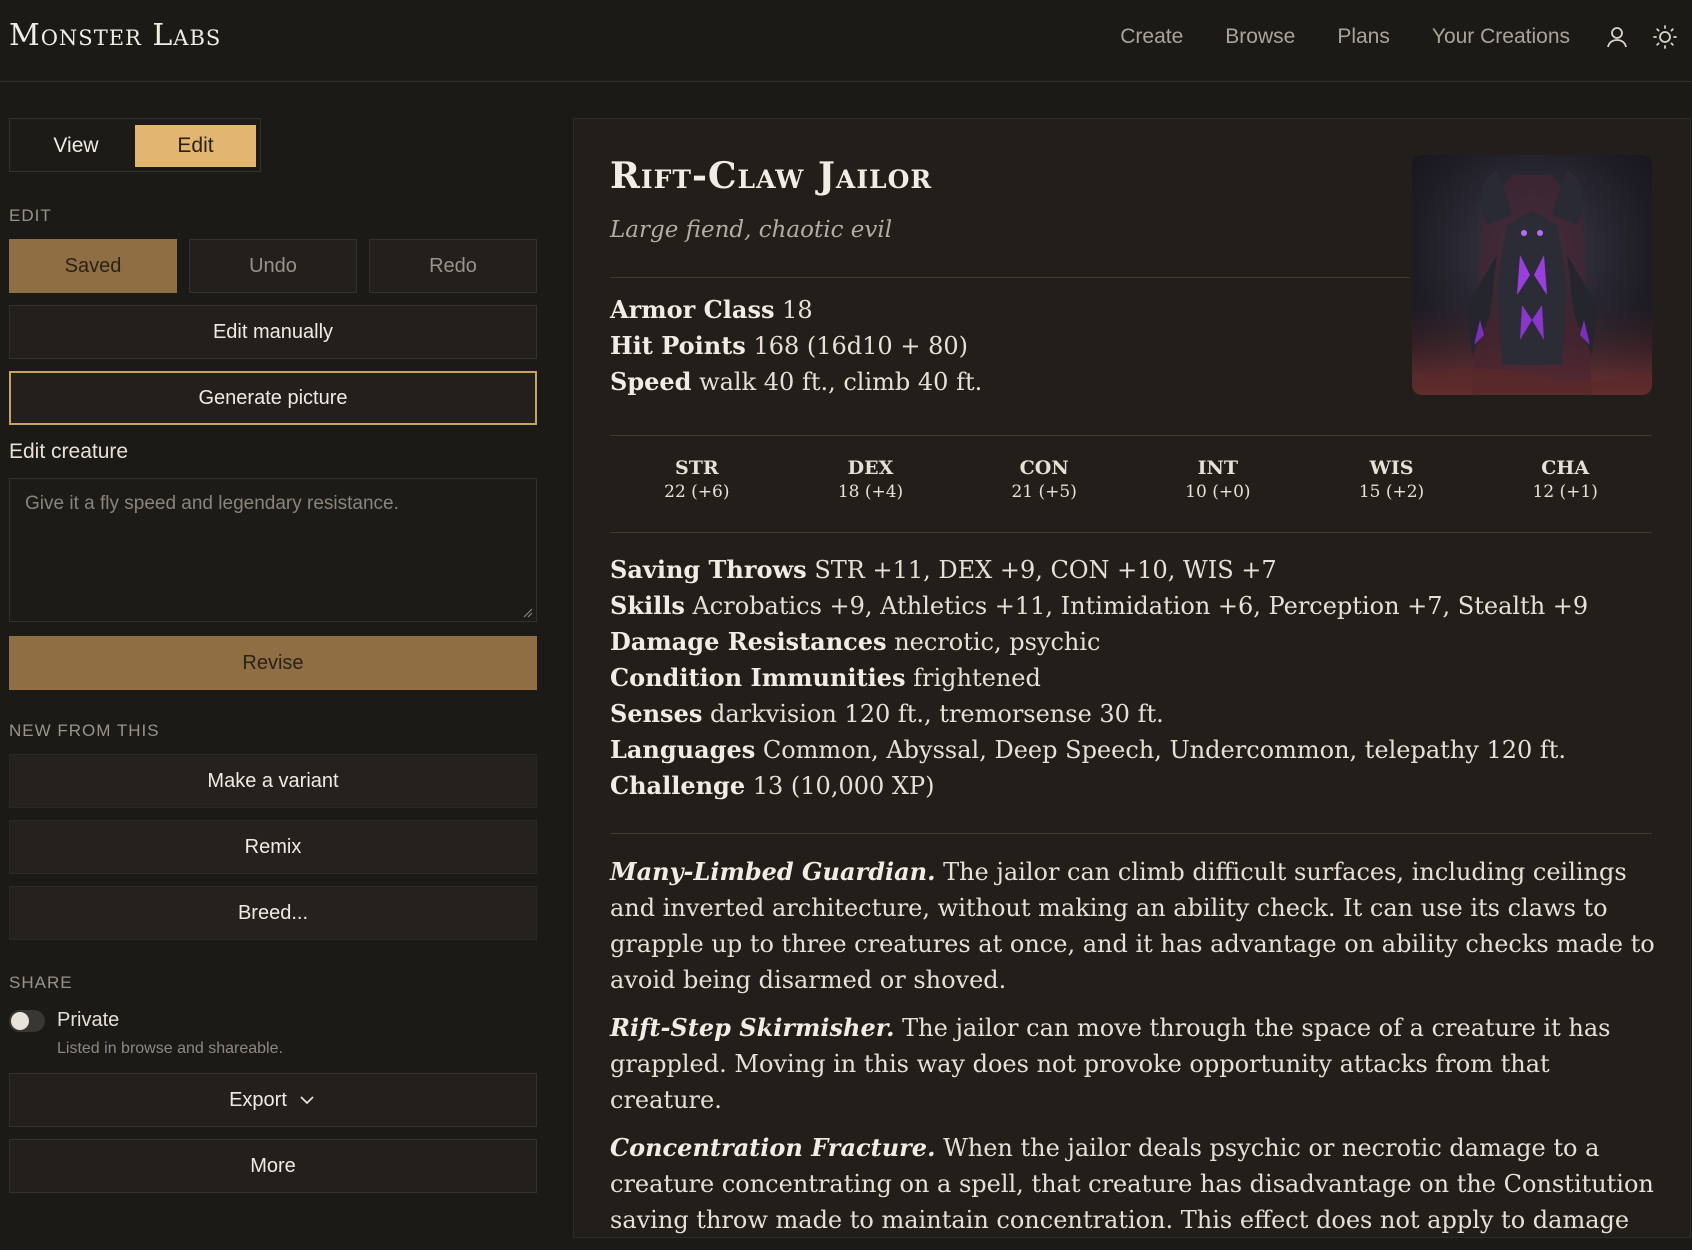 The height and width of the screenshot is (1250, 1692). What do you see at coordinates (1391, 492) in the screenshot?
I see `ability-value: 15 (+2)` at bounding box center [1391, 492].